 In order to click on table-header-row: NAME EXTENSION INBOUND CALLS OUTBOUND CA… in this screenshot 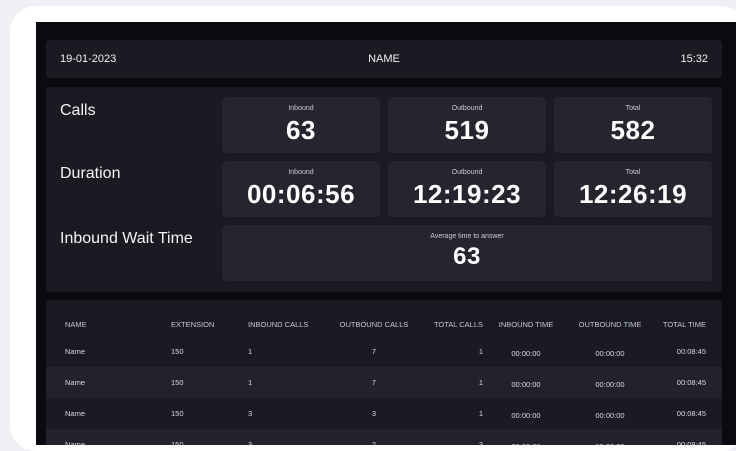, I will do `click(384, 324)`.